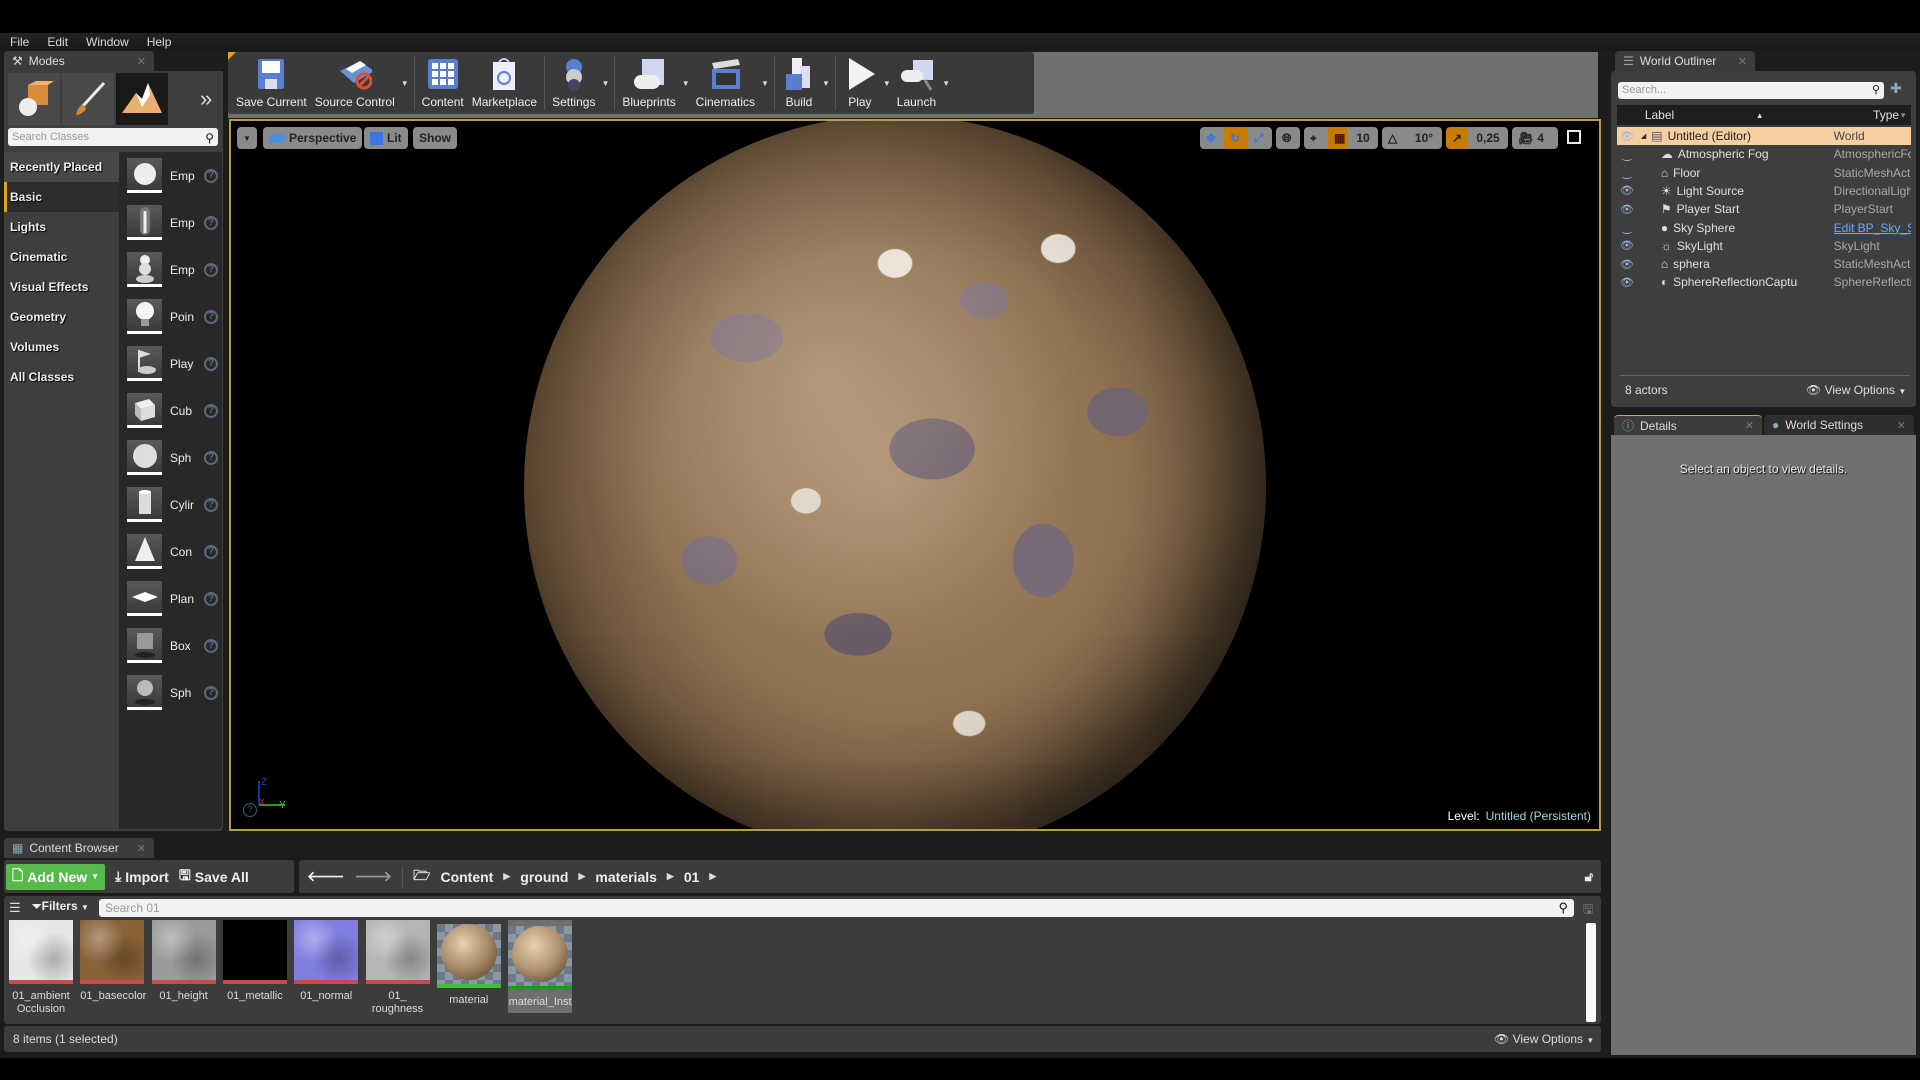  What do you see at coordinates (443, 83) in the screenshot?
I see `content-button: Content` at bounding box center [443, 83].